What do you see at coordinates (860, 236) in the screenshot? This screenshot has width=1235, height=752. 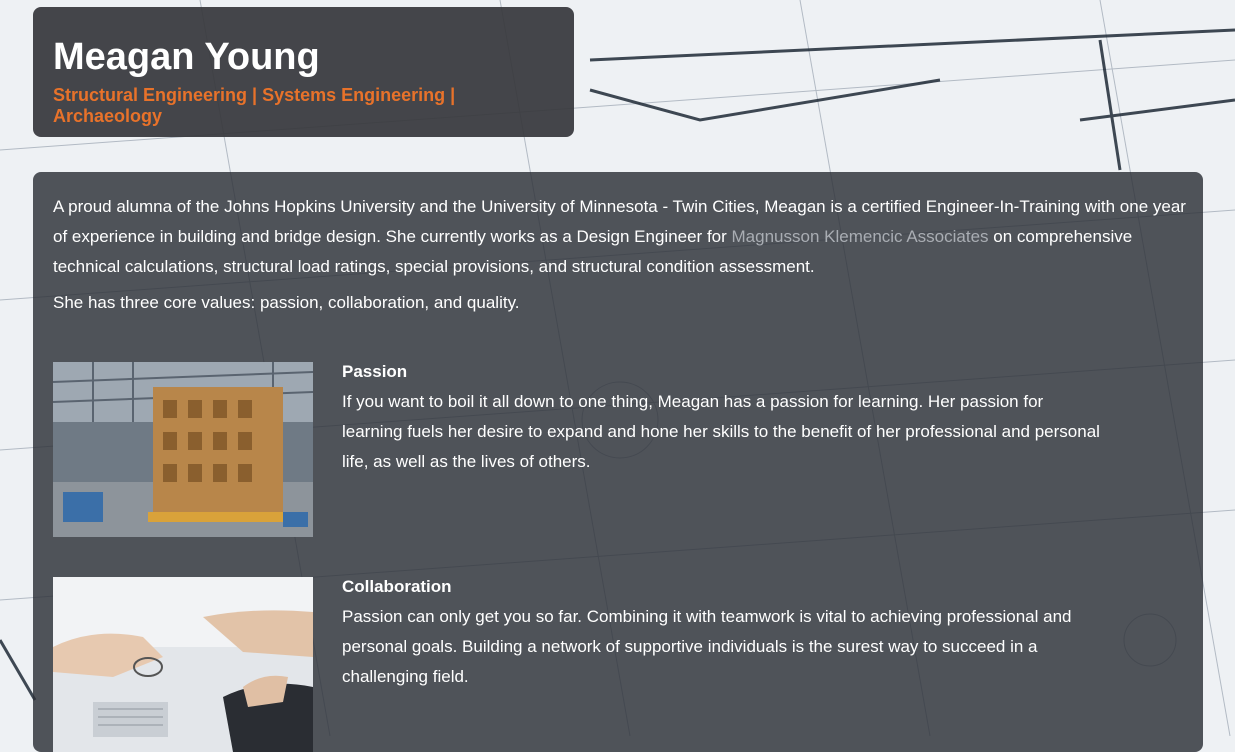 I see `employer-link: Magnusson Klemencic Associates` at bounding box center [860, 236].